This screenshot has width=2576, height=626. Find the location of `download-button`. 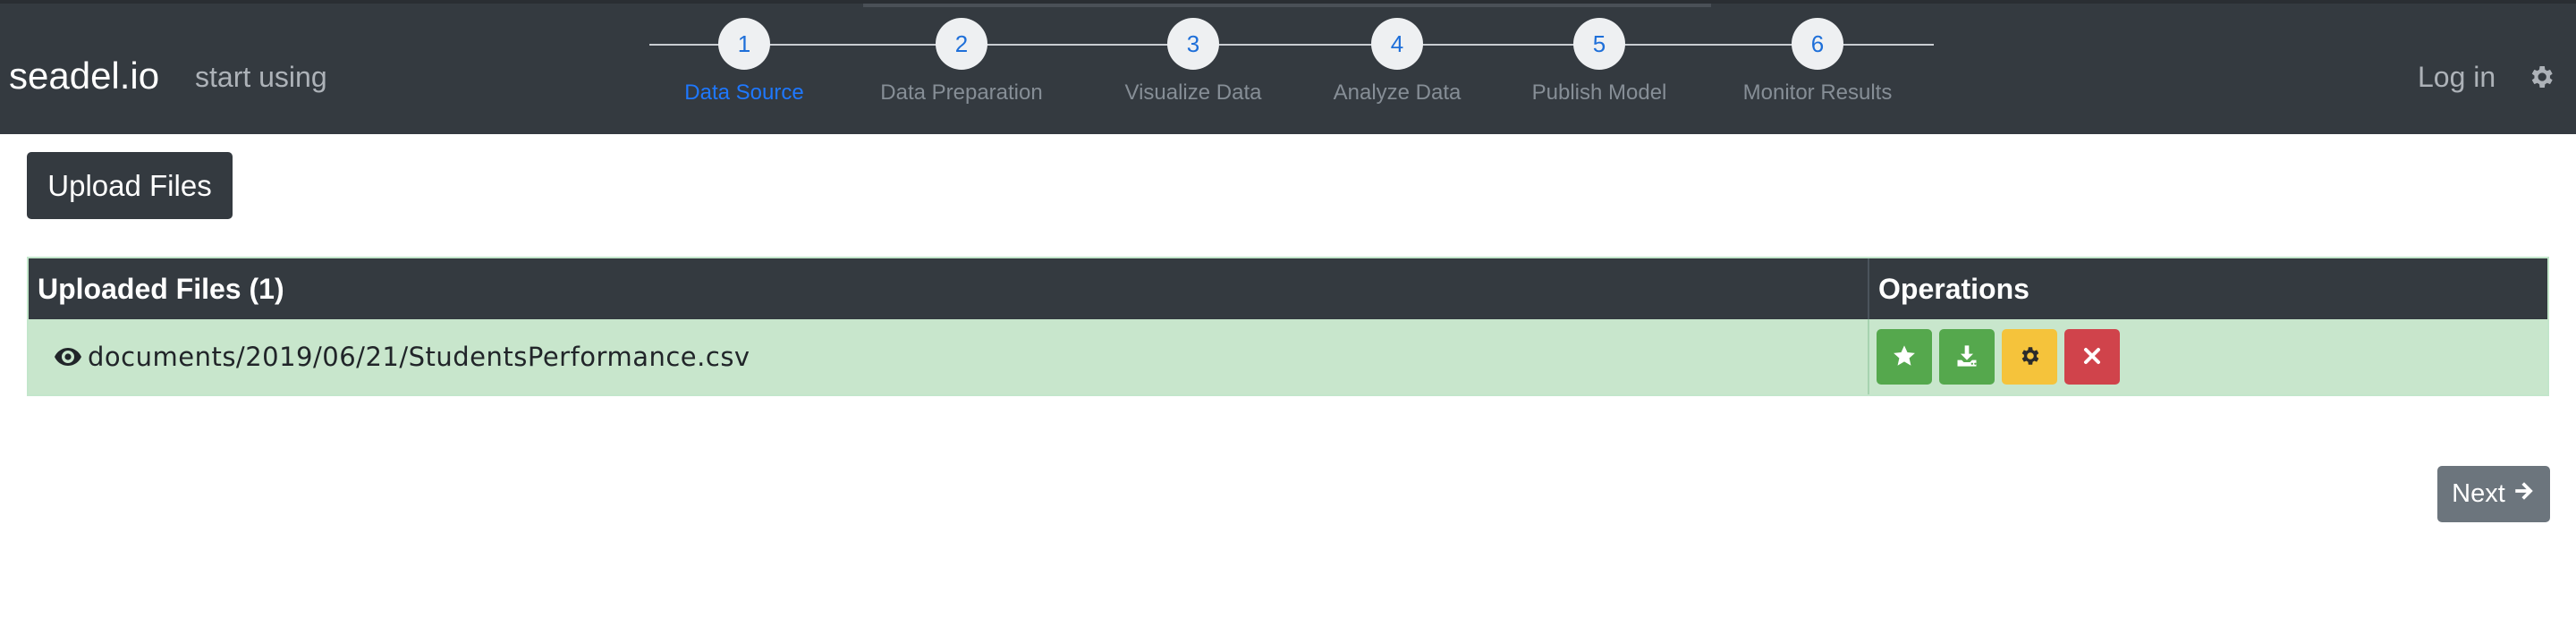

download-button is located at coordinates (1967, 357).